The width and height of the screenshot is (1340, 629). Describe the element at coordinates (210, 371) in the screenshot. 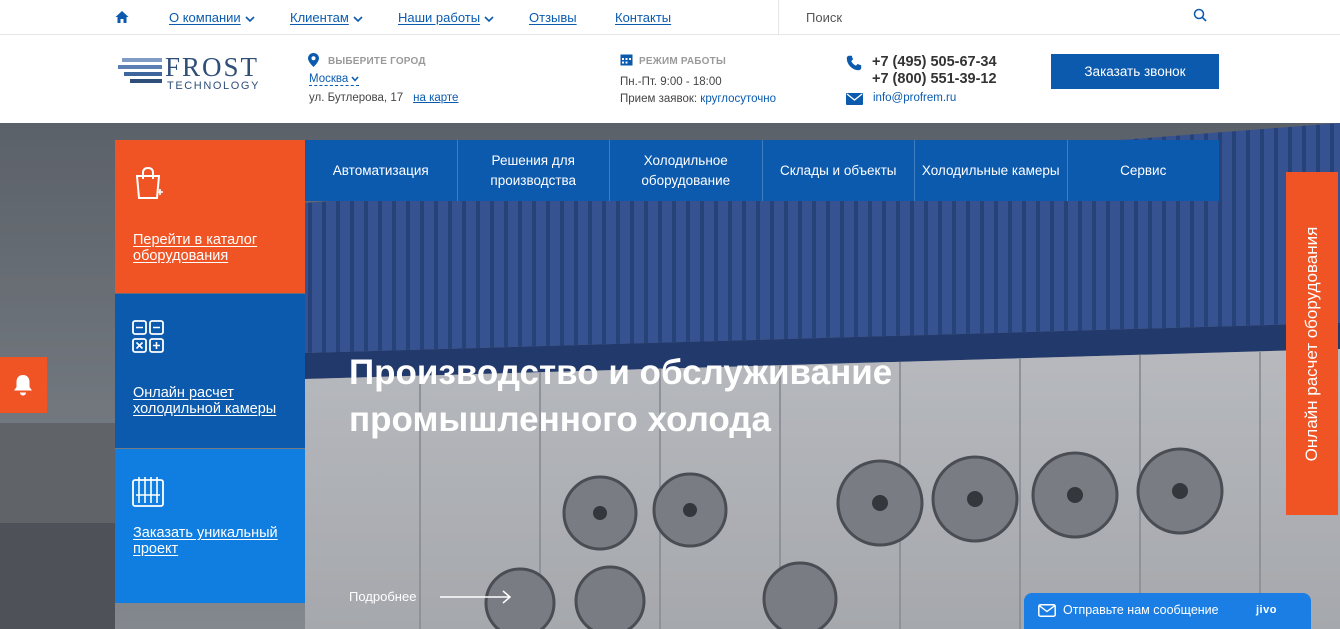

I see `cold-room-calc-tile: Онлайн расчет холодильной камеры` at that location.